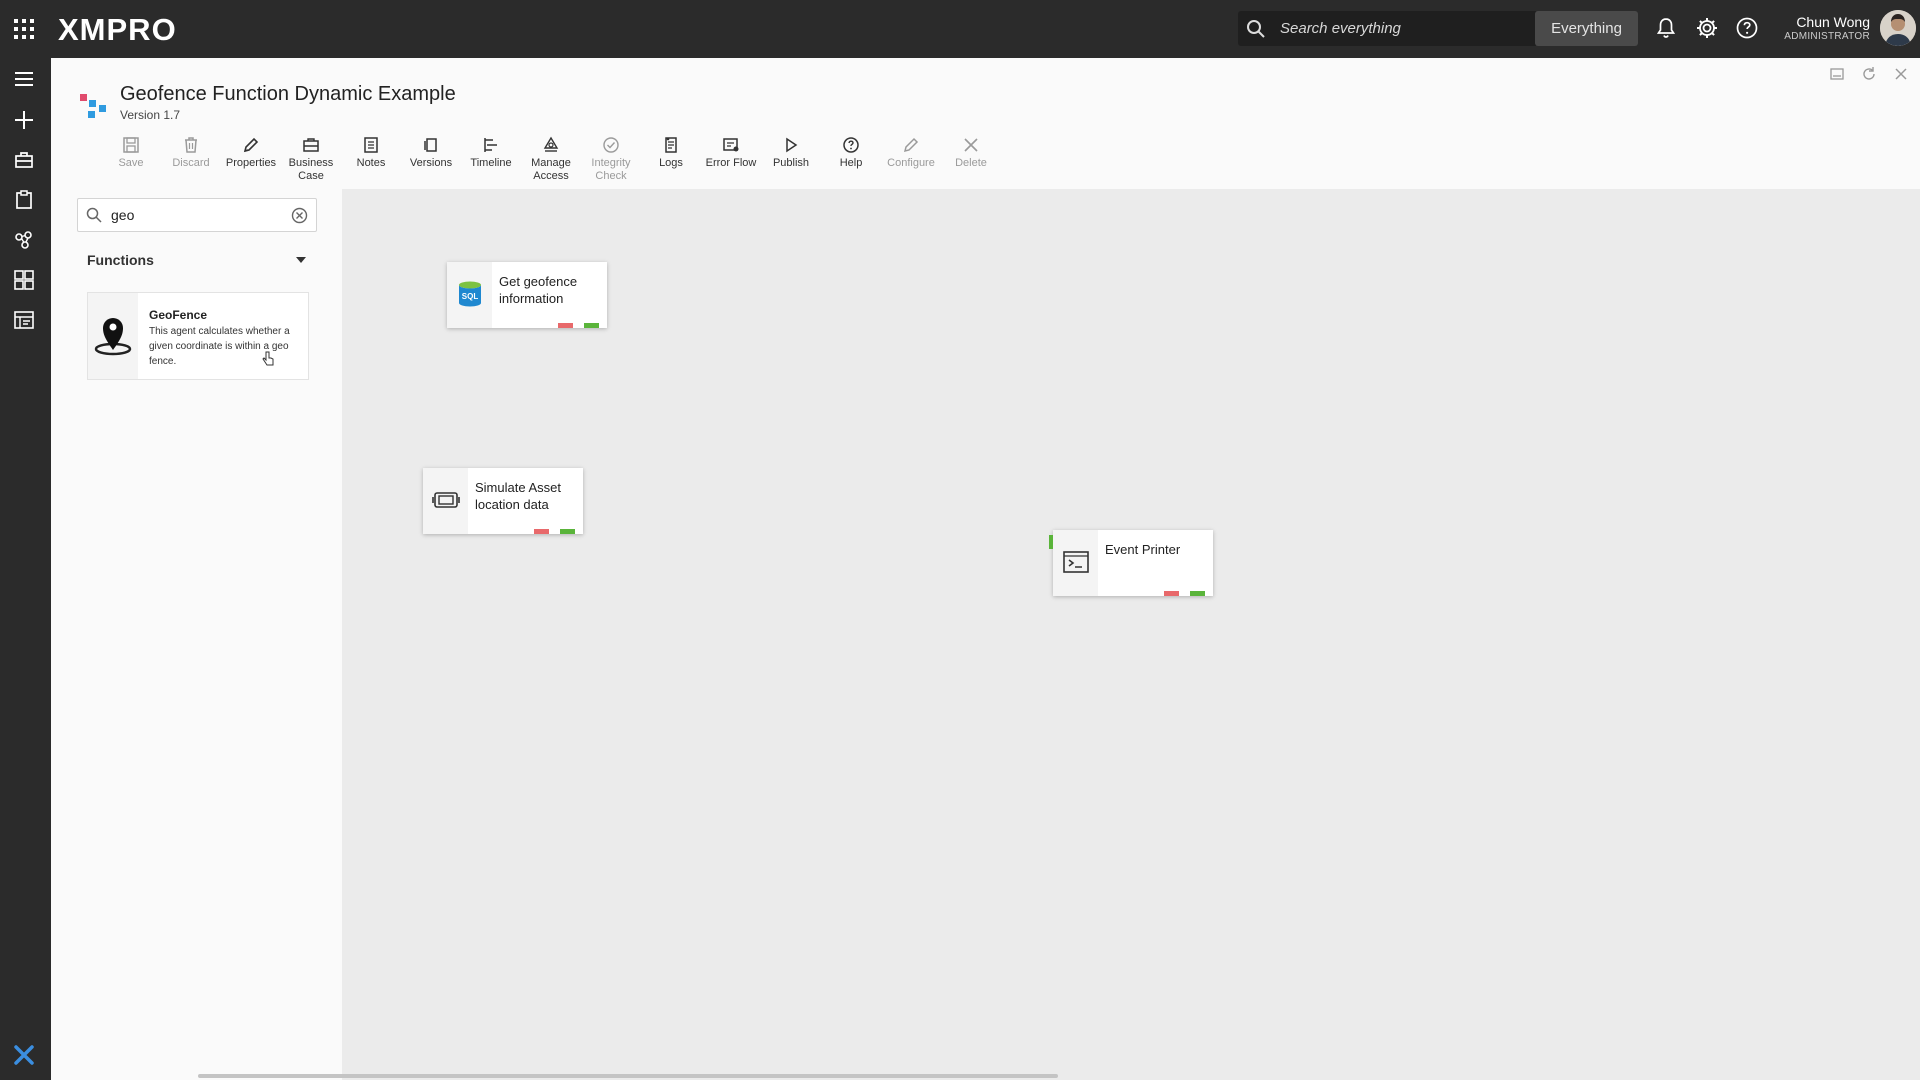 The image size is (1920, 1080). I want to click on node-simulate-asset: Simulate Asset location data, so click(503, 501).